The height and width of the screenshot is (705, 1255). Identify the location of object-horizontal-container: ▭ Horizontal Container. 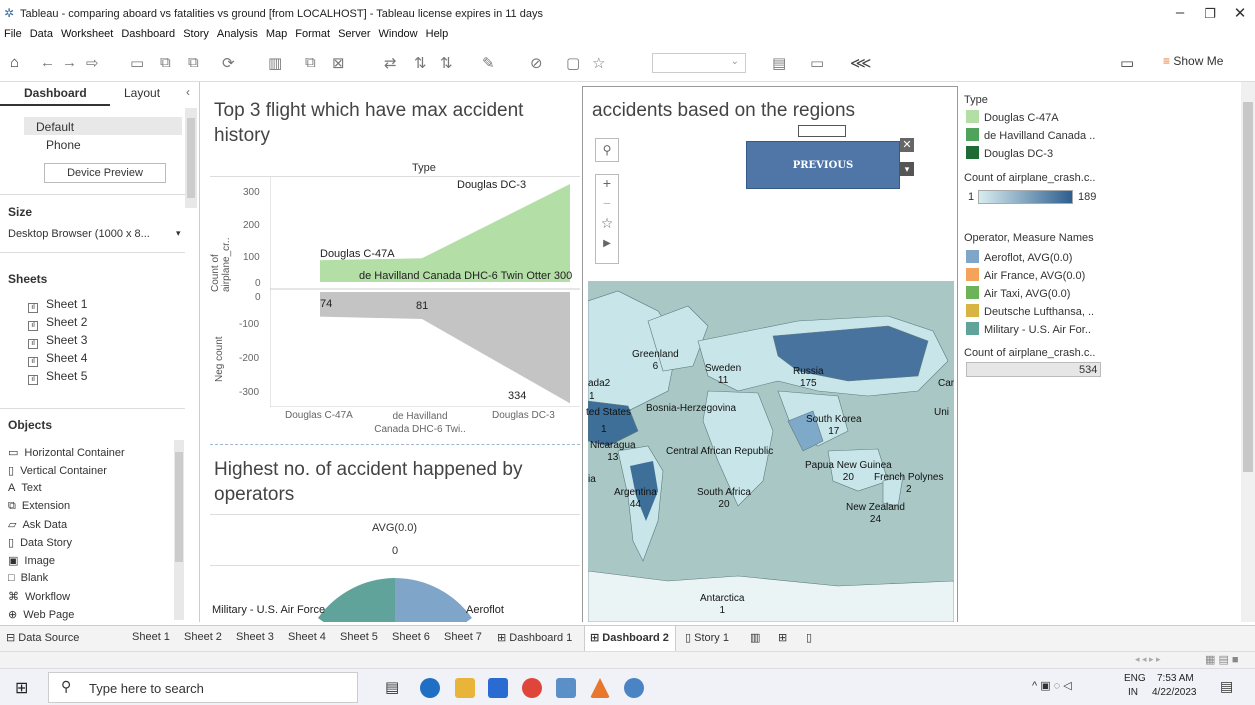
(66, 452).